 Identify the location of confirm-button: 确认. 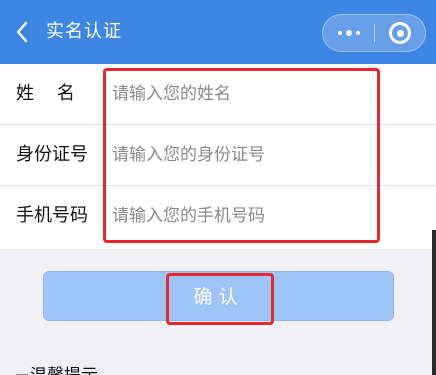
(218, 296).